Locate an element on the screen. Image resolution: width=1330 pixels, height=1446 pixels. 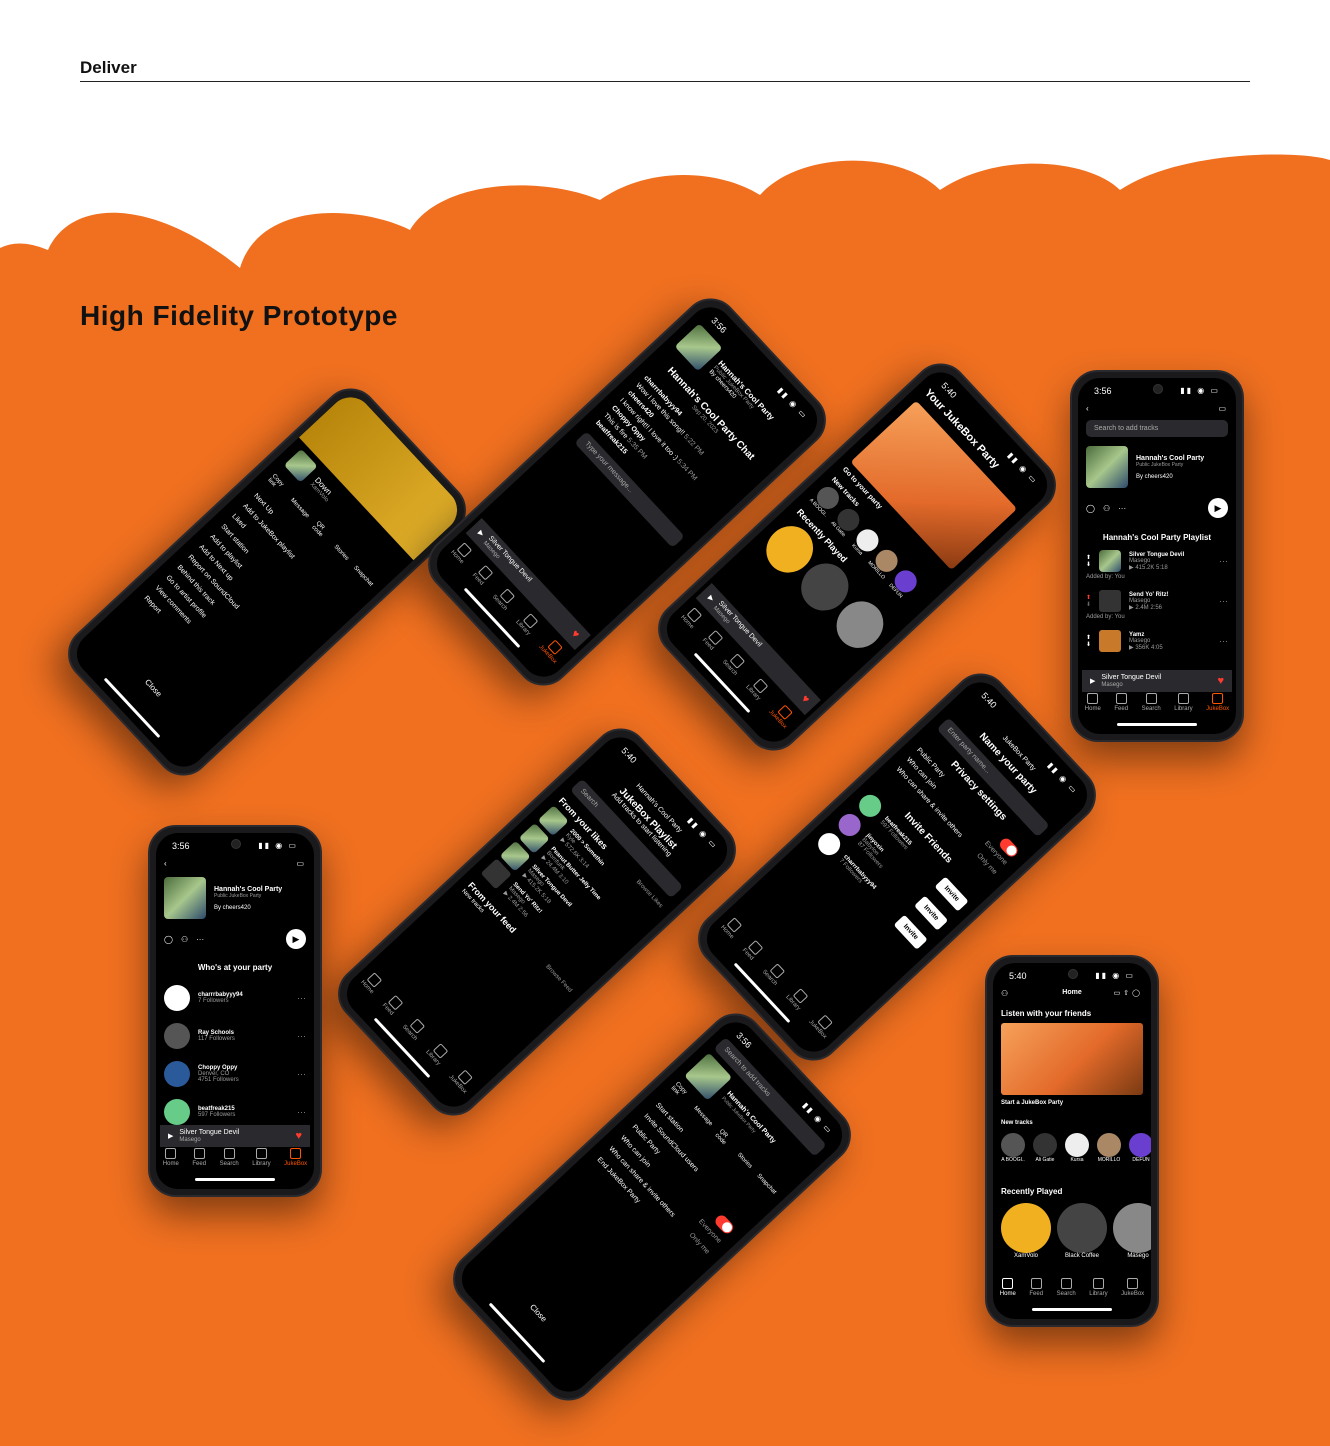
artist-item: MORILLO is located at coordinates (1109, 1148).